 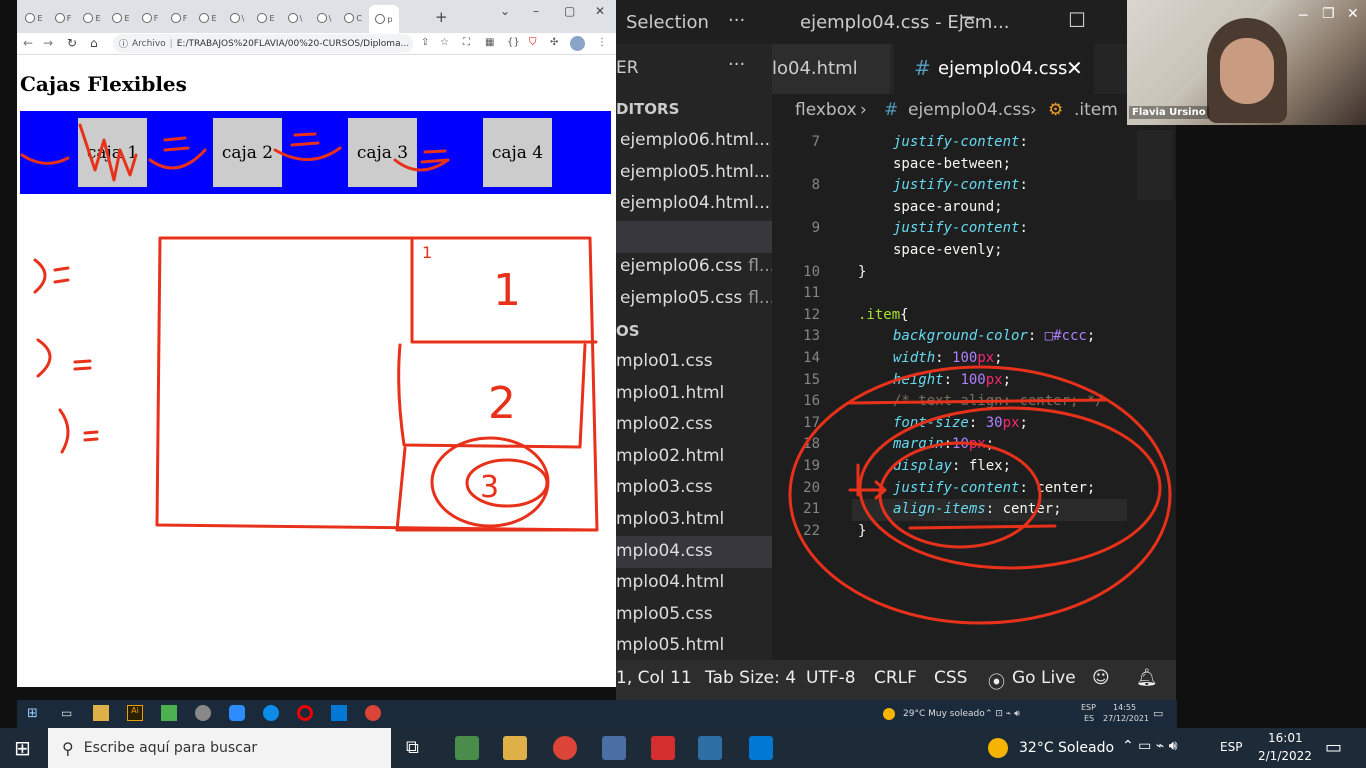 What do you see at coordinates (1247, 71) in the screenshot?
I see `participant-face` at bounding box center [1247, 71].